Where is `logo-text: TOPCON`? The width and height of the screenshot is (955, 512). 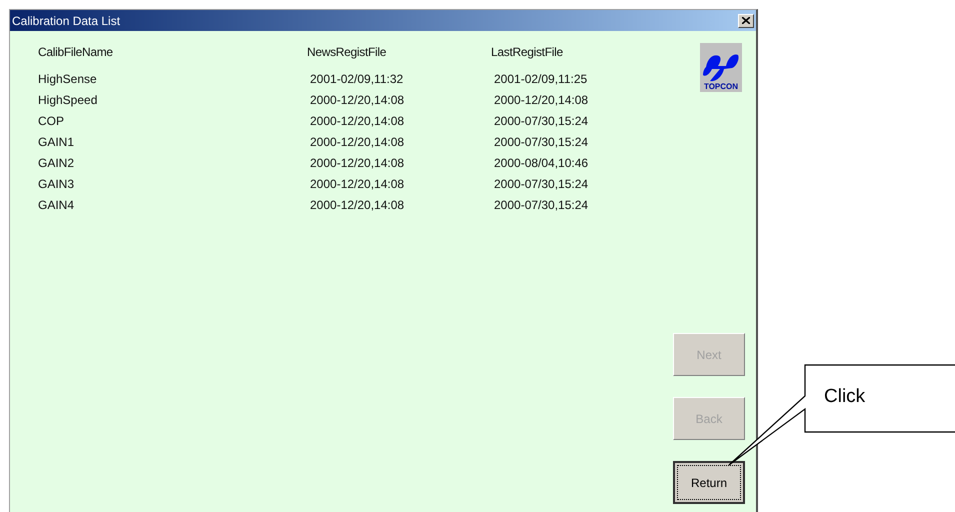 logo-text: TOPCON is located at coordinates (721, 87).